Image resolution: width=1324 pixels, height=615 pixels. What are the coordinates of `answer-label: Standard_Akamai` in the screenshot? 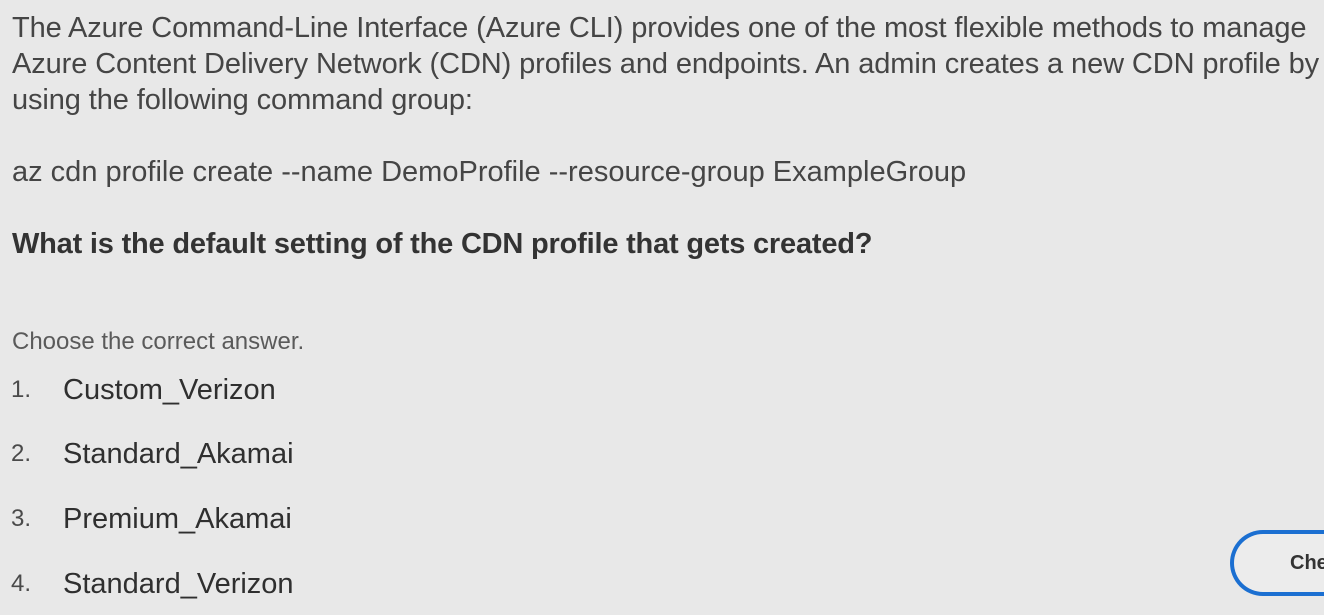 It's located at (178, 453).